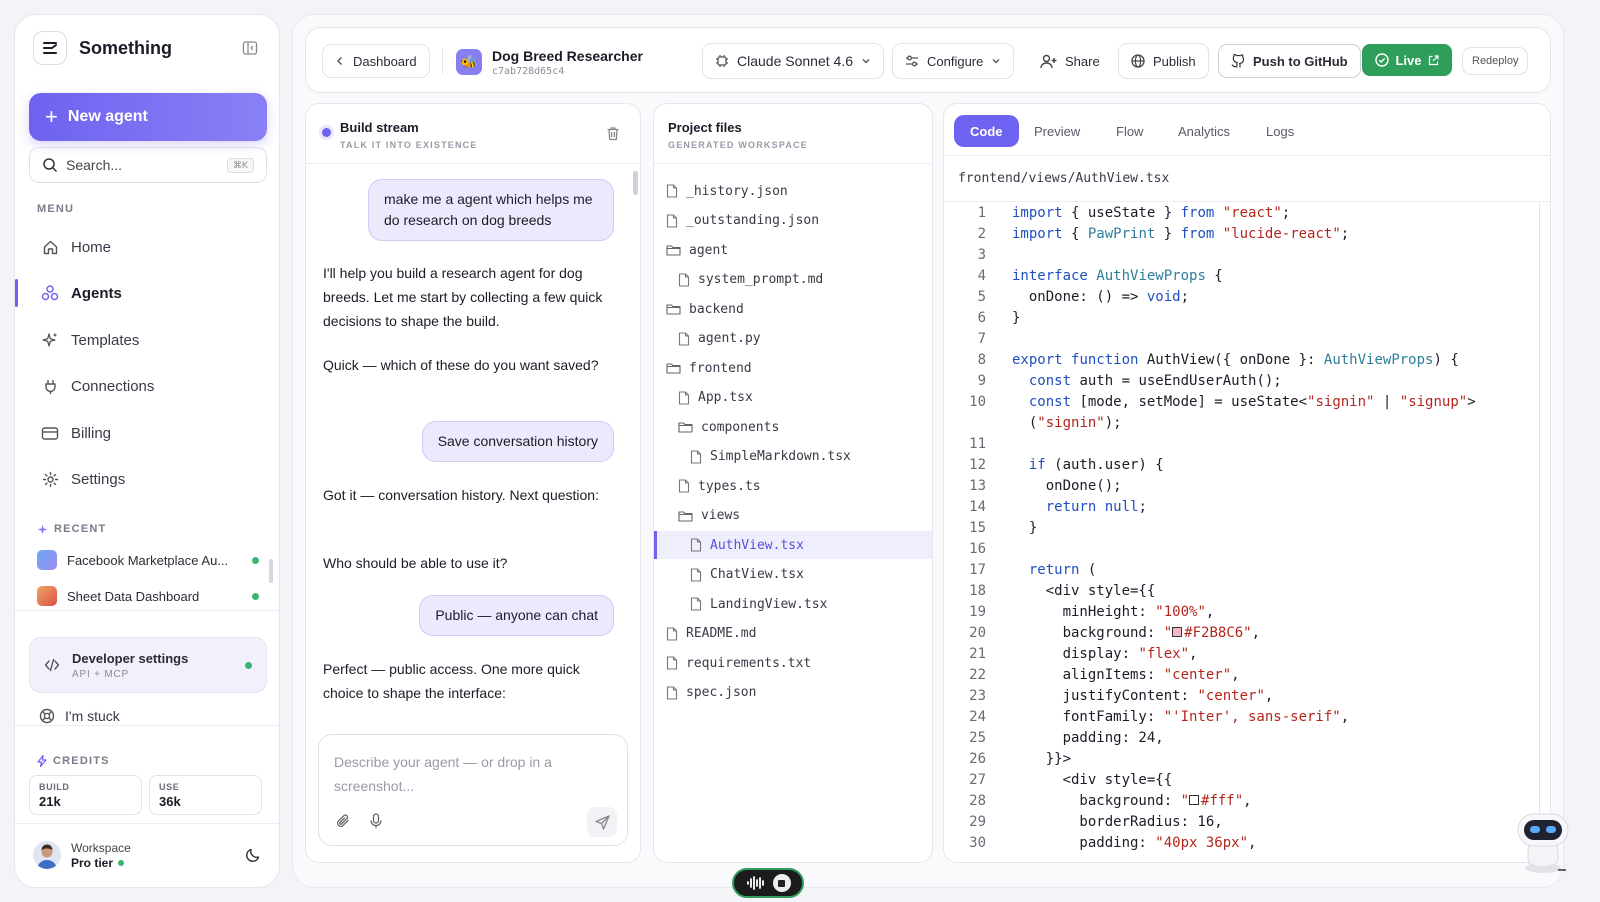 The width and height of the screenshot is (1600, 902). I want to click on agent-title: 🐝 Dog Breed Researcher c7ab728d65c4, so click(549, 62).